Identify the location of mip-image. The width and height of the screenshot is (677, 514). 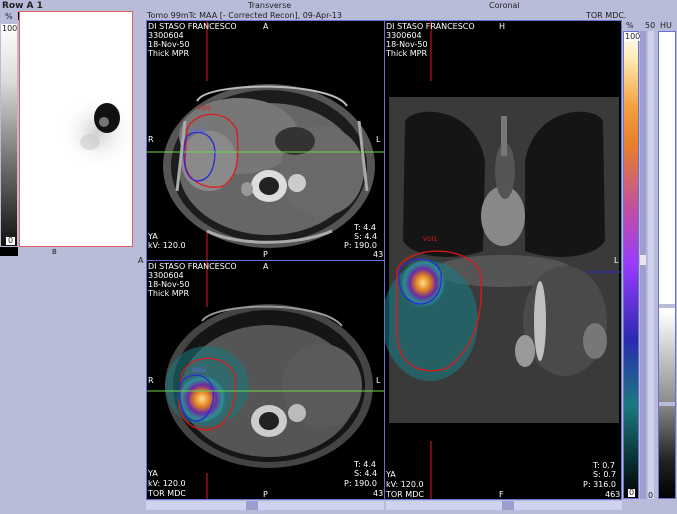
(95, 132).